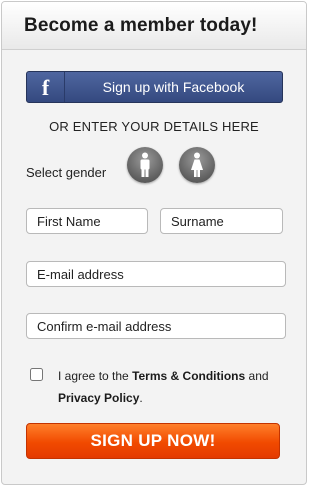  Describe the element at coordinates (66, 172) in the screenshot. I see `gender-label: Select gender` at that location.